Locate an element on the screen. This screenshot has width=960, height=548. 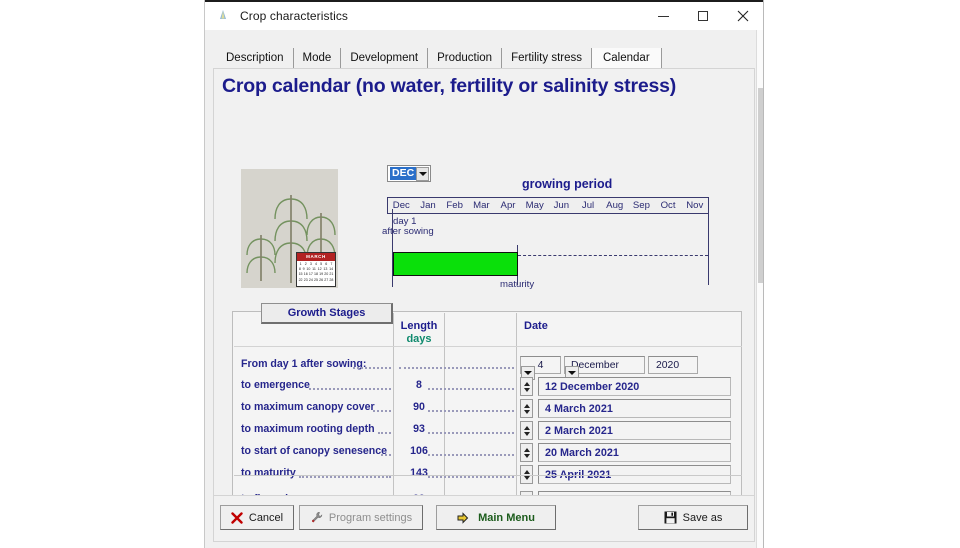
month-tick: Apr is located at coordinates (508, 205).